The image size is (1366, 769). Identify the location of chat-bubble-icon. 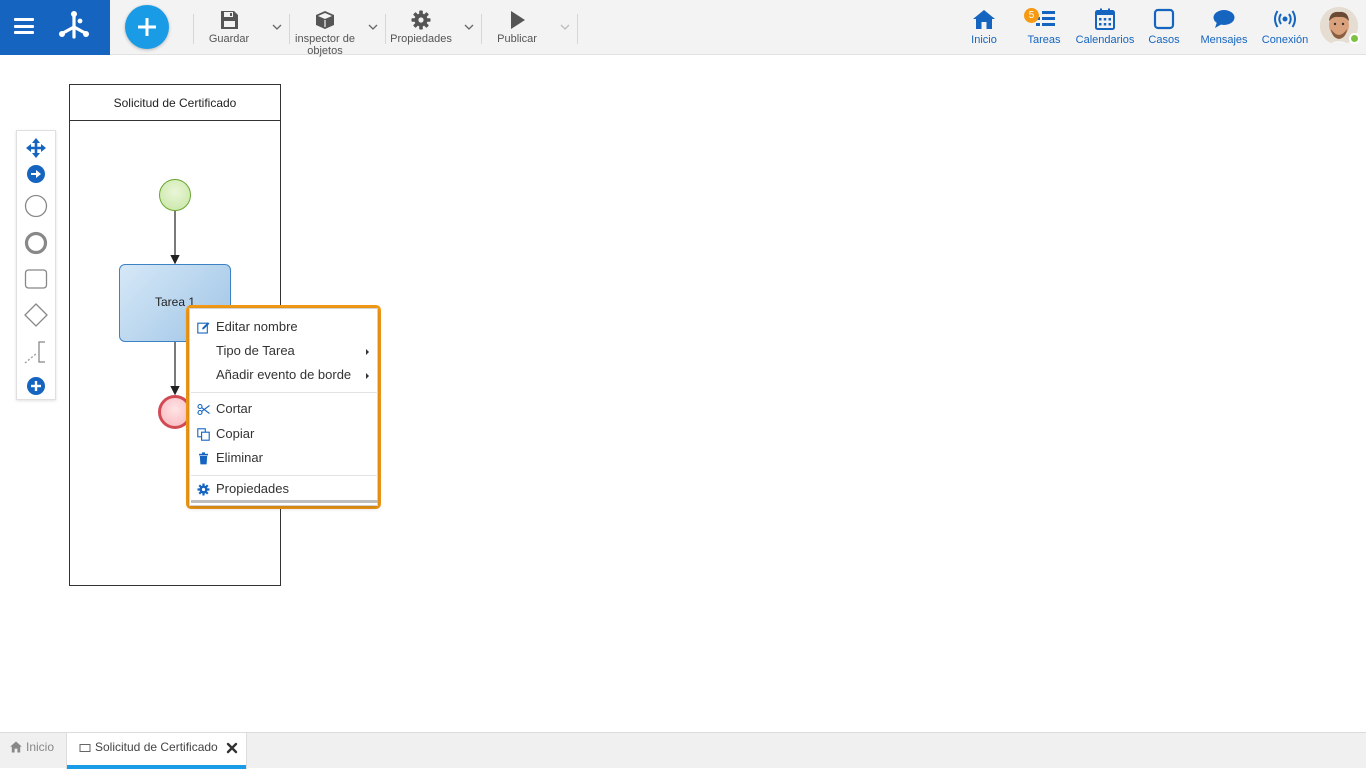
(1224, 19).